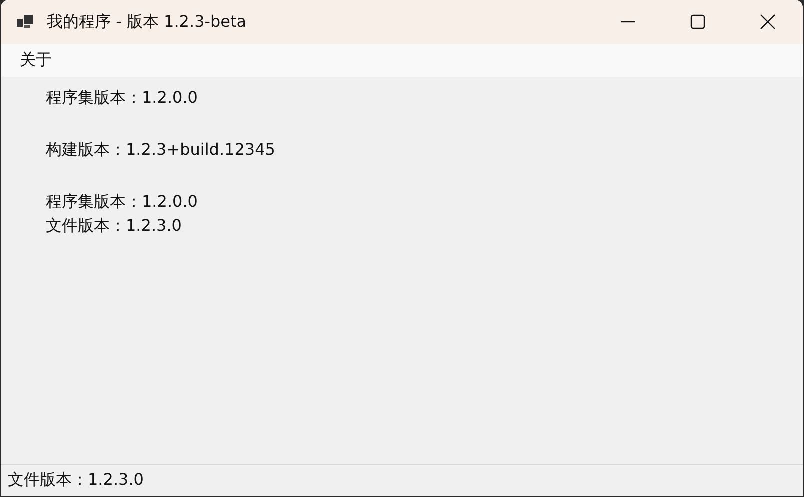 The image size is (804, 497). What do you see at coordinates (161, 150) in the screenshot?
I see `version-label: 构建版本：1.2.3+build.12345` at bounding box center [161, 150].